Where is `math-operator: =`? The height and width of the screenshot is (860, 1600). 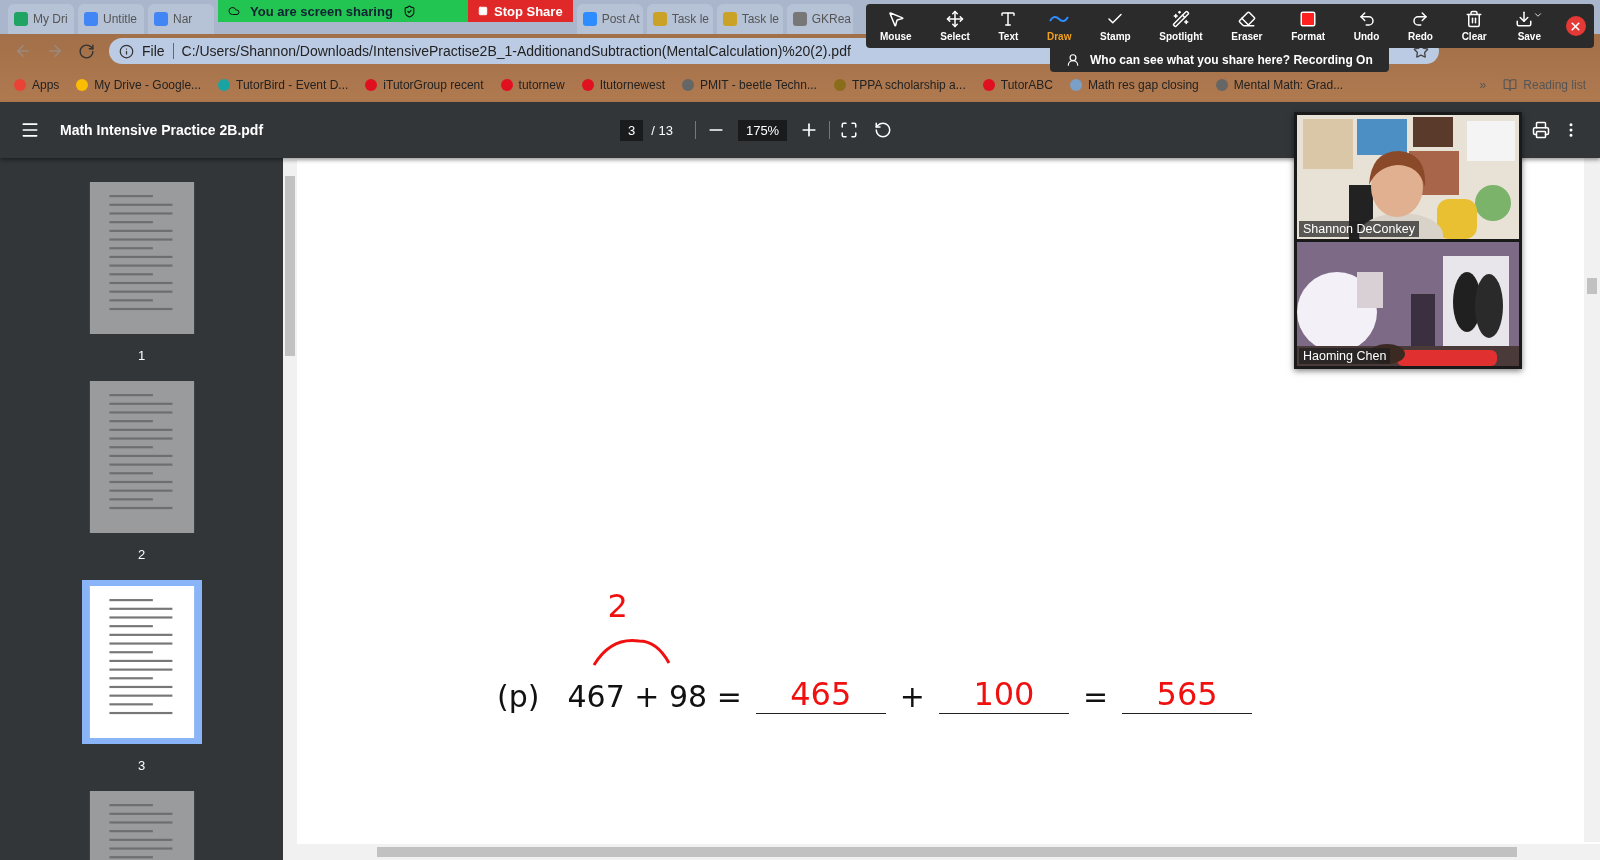 math-operator: = is located at coordinates (1095, 696).